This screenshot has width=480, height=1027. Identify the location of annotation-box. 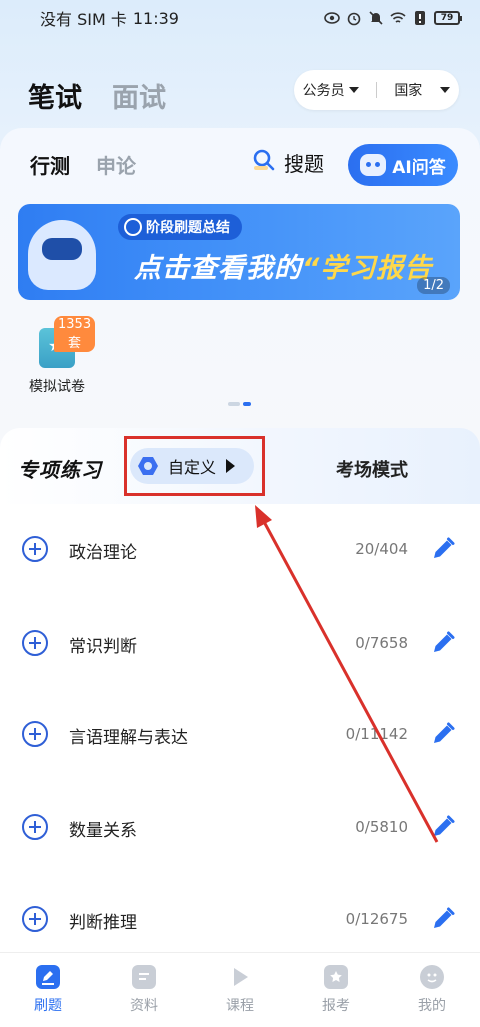
(194, 466).